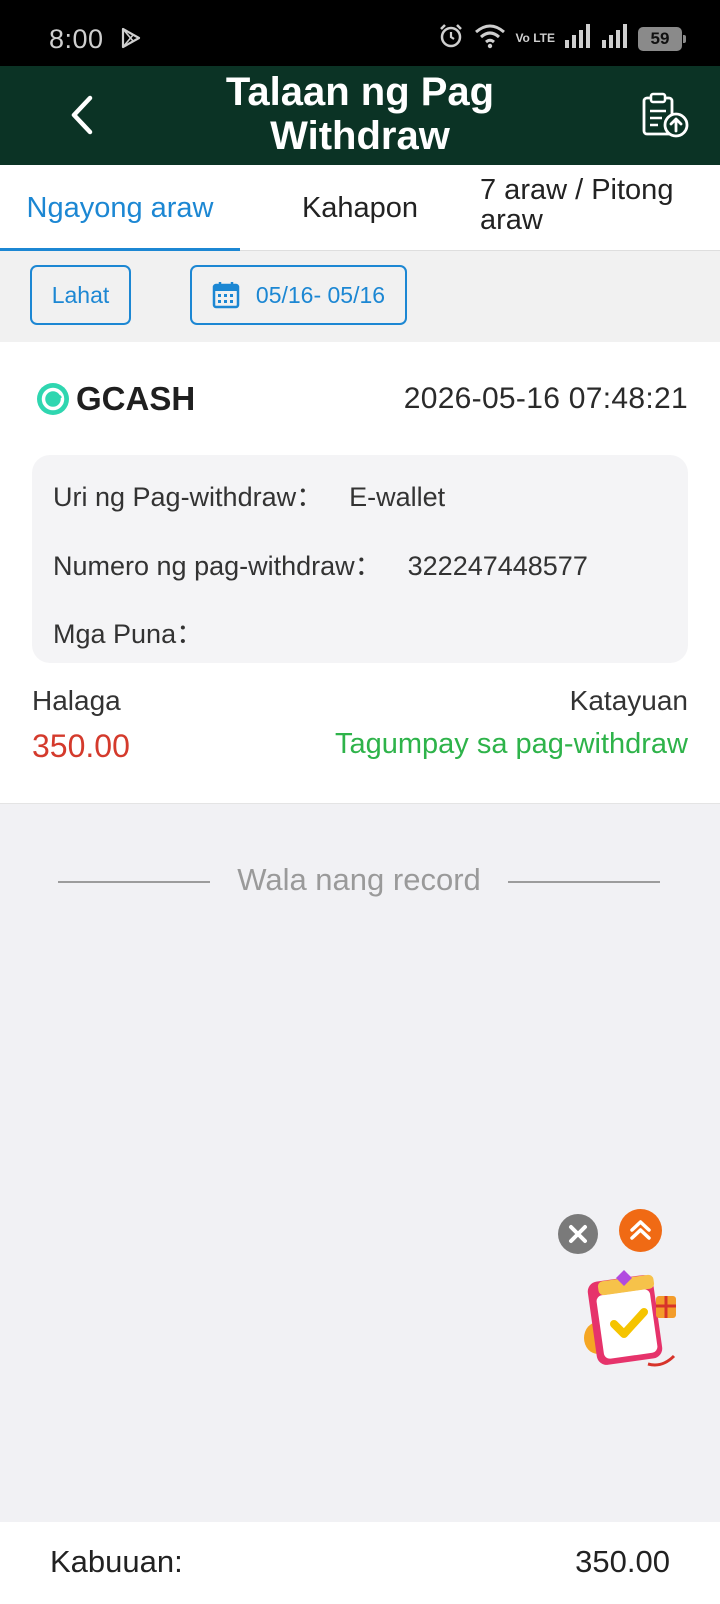 This screenshot has width=720, height=1604. I want to click on tab-today: Ngayong araw, so click(120, 208).